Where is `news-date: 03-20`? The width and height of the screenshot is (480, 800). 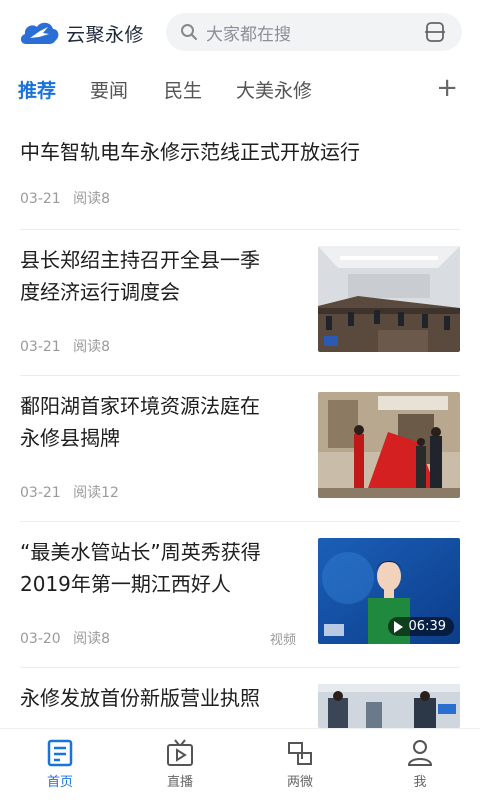 news-date: 03-20 is located at coordinates (40, 639).